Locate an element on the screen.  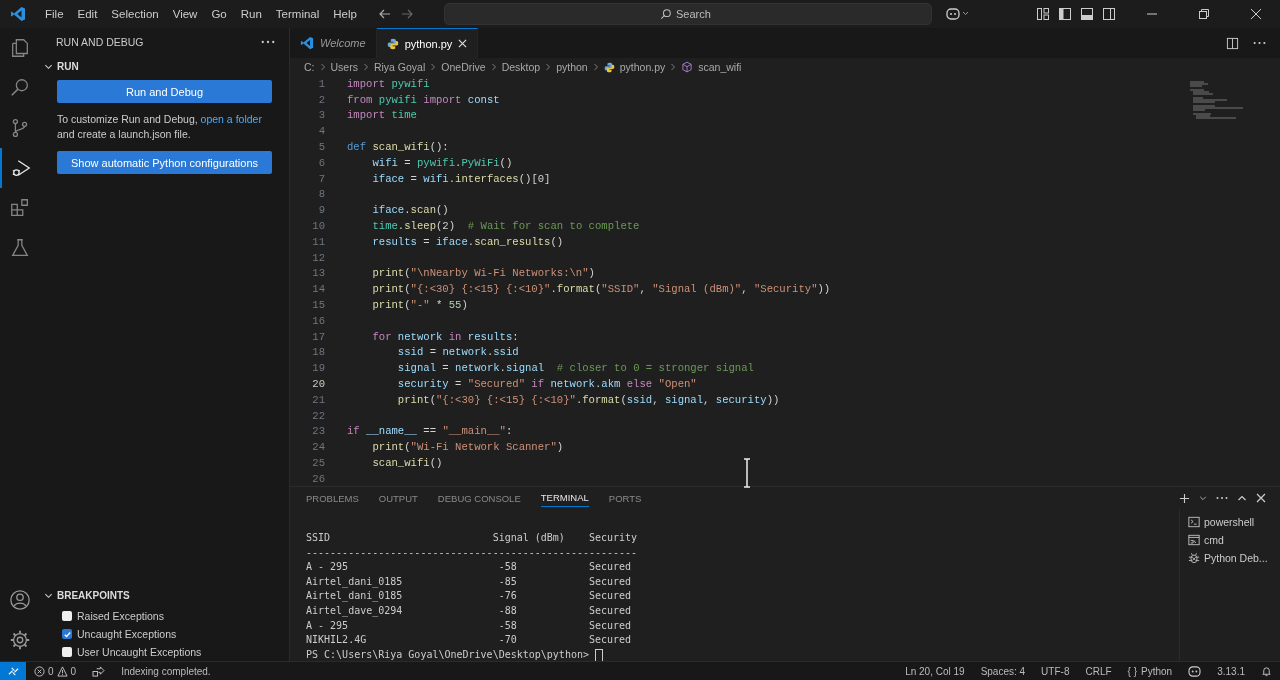
breadcrumb-item: Users is located at coordinates (344, 67).